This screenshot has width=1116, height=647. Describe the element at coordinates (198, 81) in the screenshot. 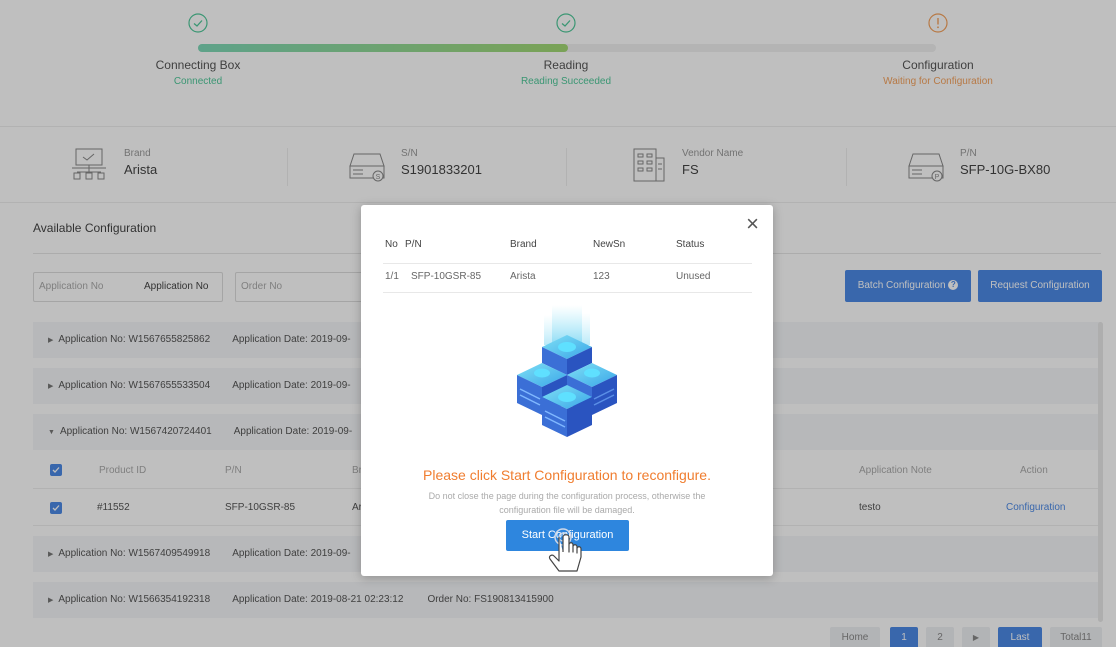

I see `step-status: Connected` at that location.